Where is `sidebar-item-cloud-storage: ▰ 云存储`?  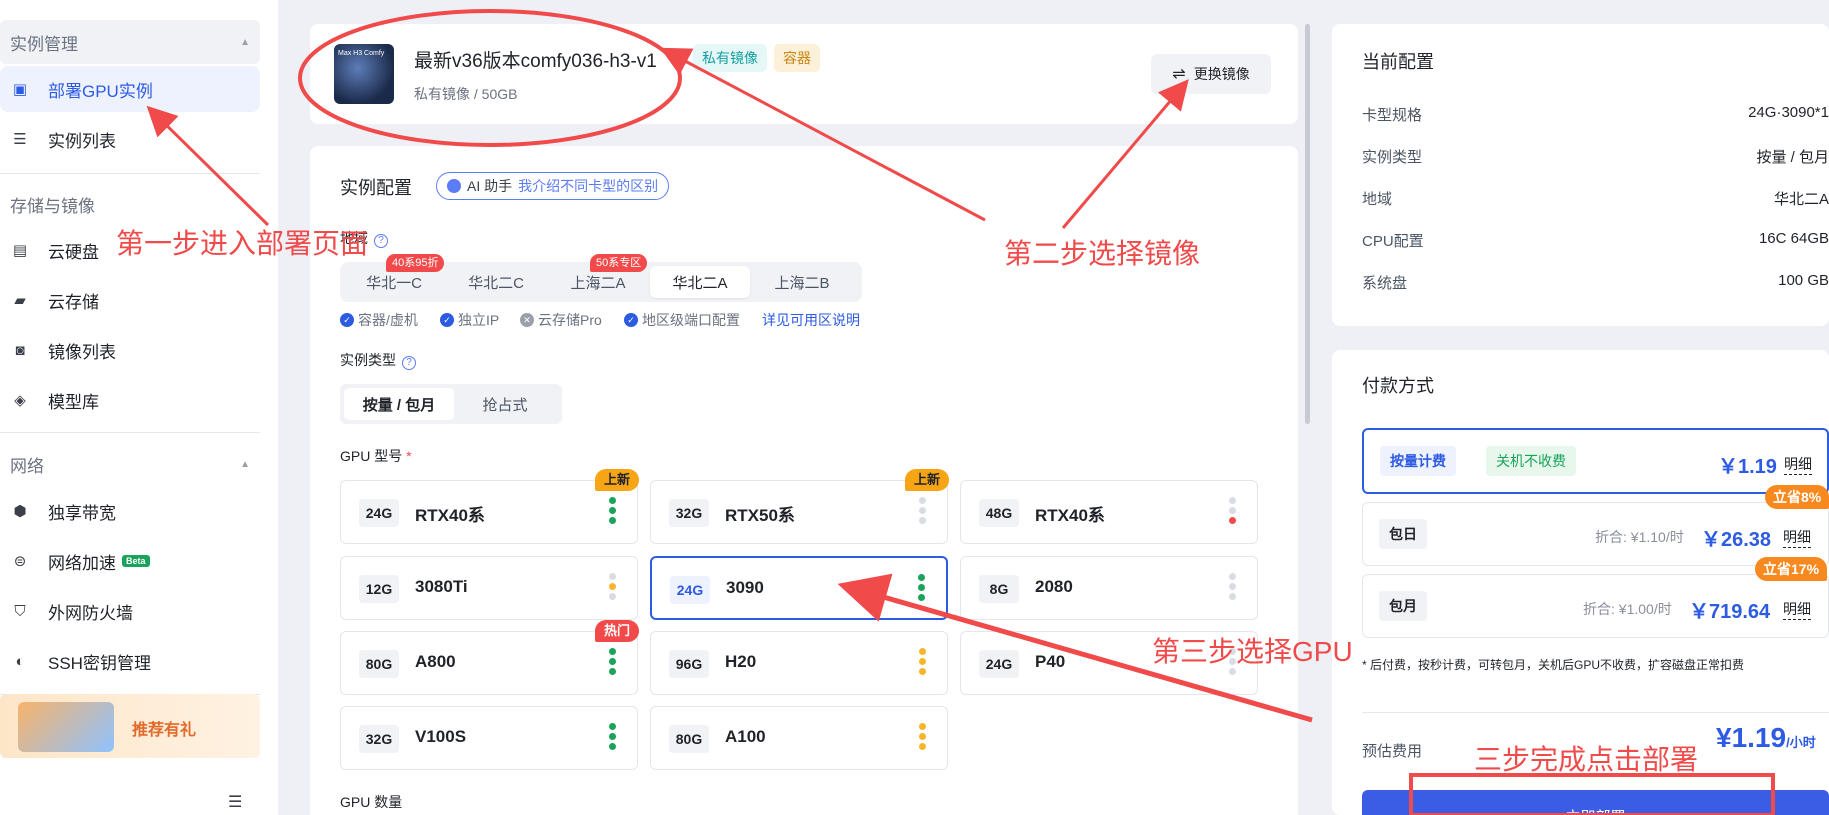
sidebar-item-cloud-storage: ▰ 云存储 is located at coordinates (130, 300).